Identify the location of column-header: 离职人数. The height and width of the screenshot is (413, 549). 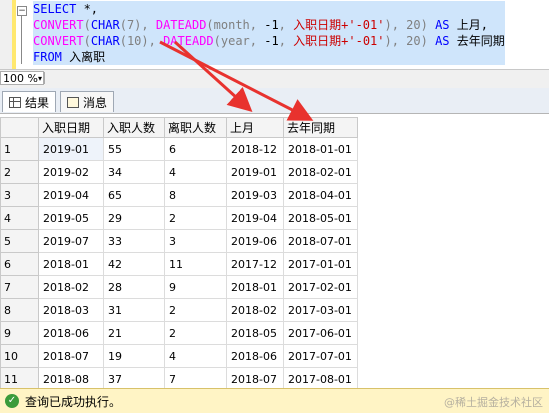
(195, 127).